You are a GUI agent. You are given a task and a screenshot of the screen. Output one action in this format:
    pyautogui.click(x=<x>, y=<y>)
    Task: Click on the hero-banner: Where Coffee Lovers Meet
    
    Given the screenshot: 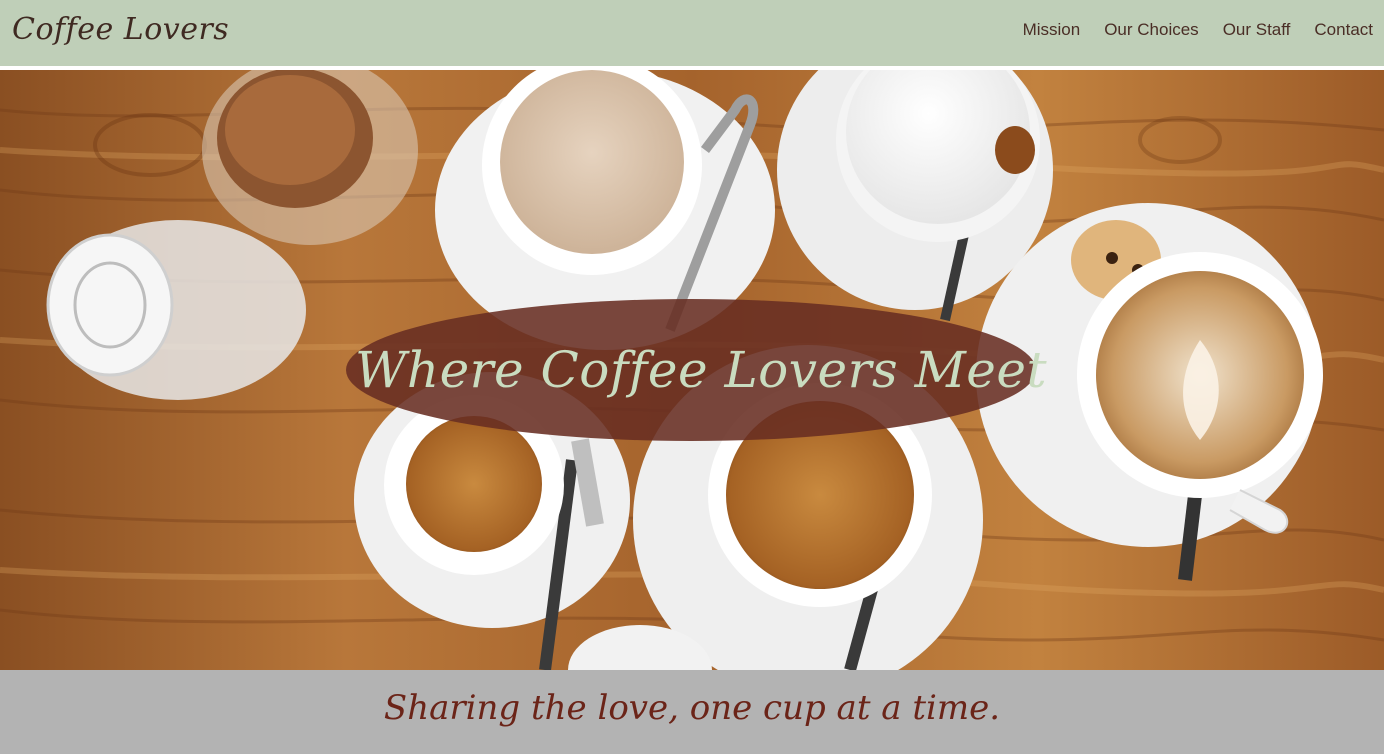 What is the action you would take?
    pyautogui.click(x=696, y=370)
    